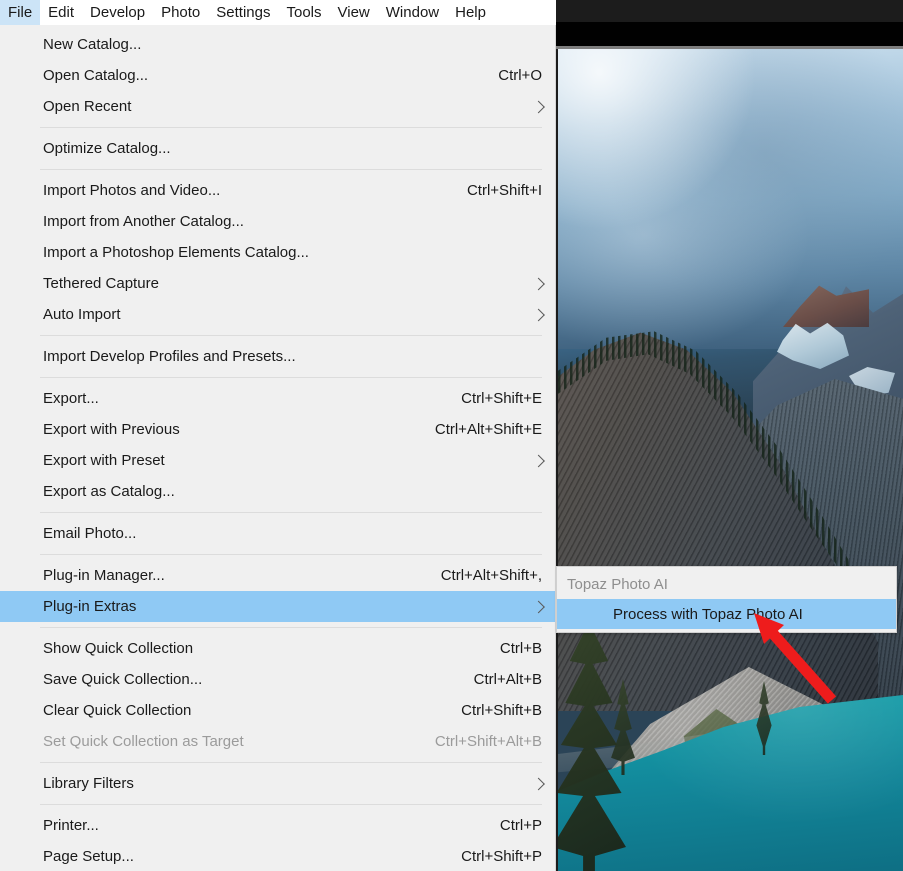 Image resolution: width=903 pixels, height=871 pixels. I want to click on menubar-item-label: Photo, so click(181, 12).